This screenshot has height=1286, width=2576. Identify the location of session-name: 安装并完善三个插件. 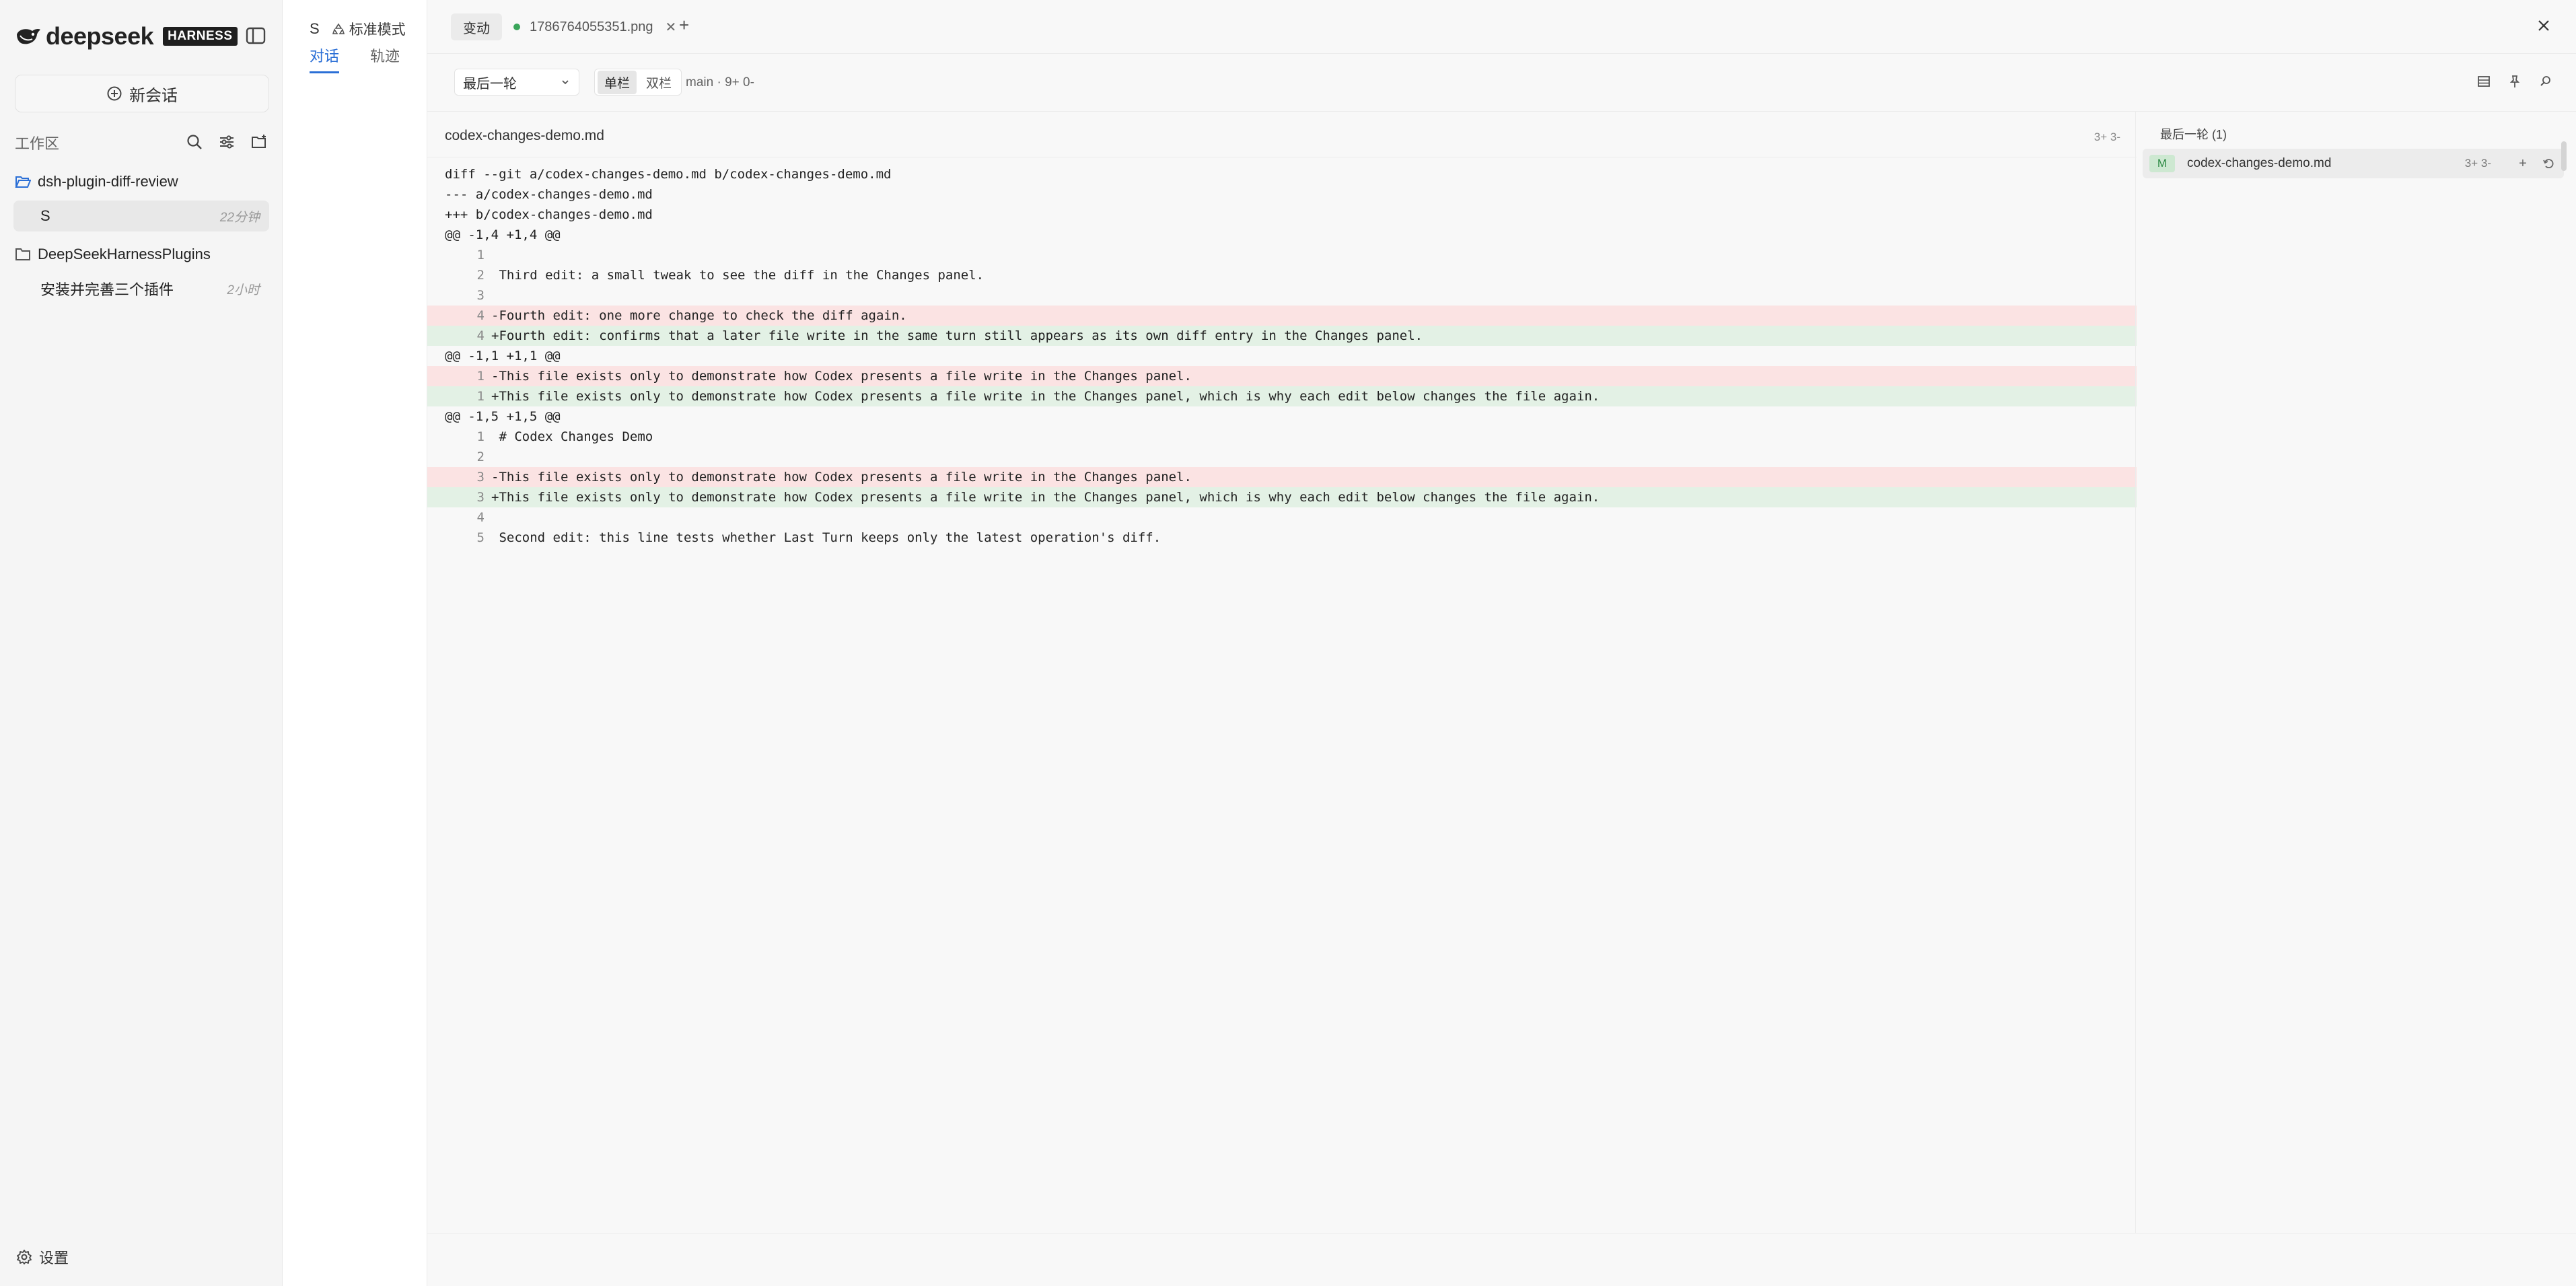
(107, 289).